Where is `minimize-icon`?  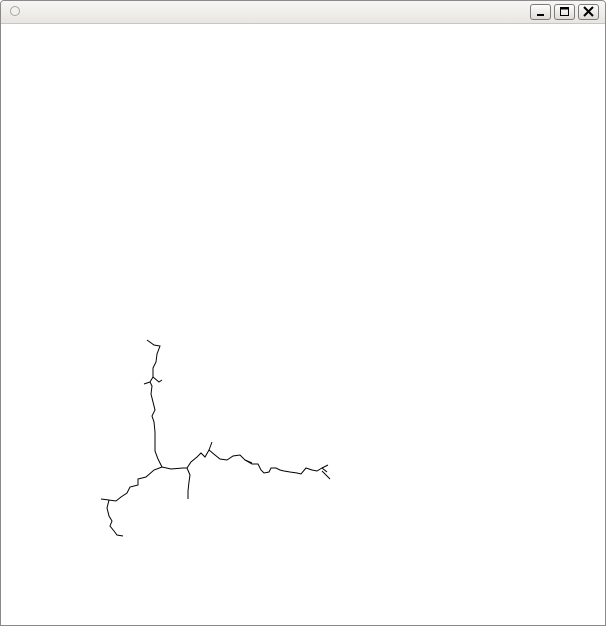
minimize-icon is located at coordinates (540, 15).